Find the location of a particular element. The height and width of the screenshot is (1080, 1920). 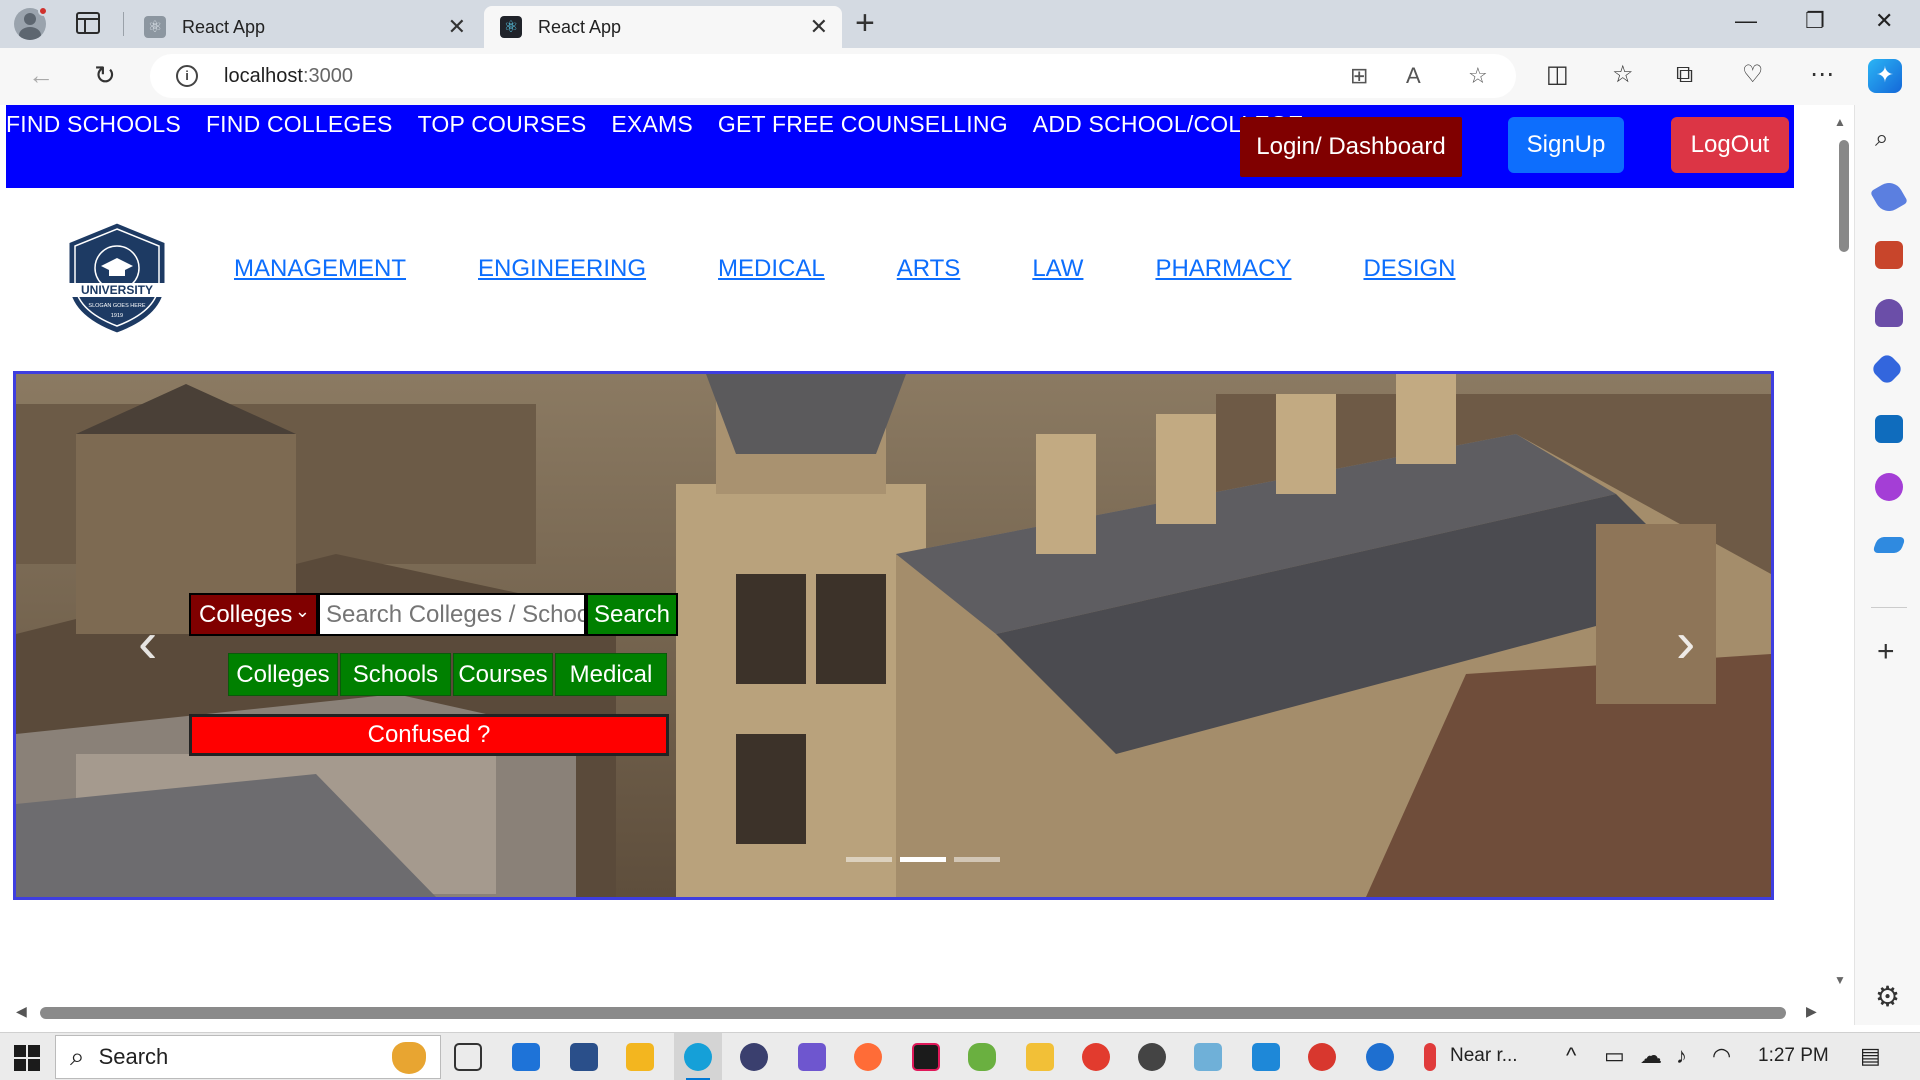

tab-separator is located at coordinates (123, 24).